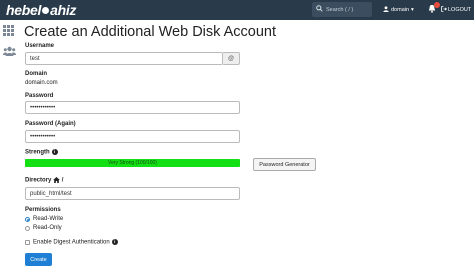 This screenshot has width=474, height=275. What do you see at coordinates (132, 136) in the screenshot?
I see `password-again-field: ••••••••••••` at bounding box center [132, 136].